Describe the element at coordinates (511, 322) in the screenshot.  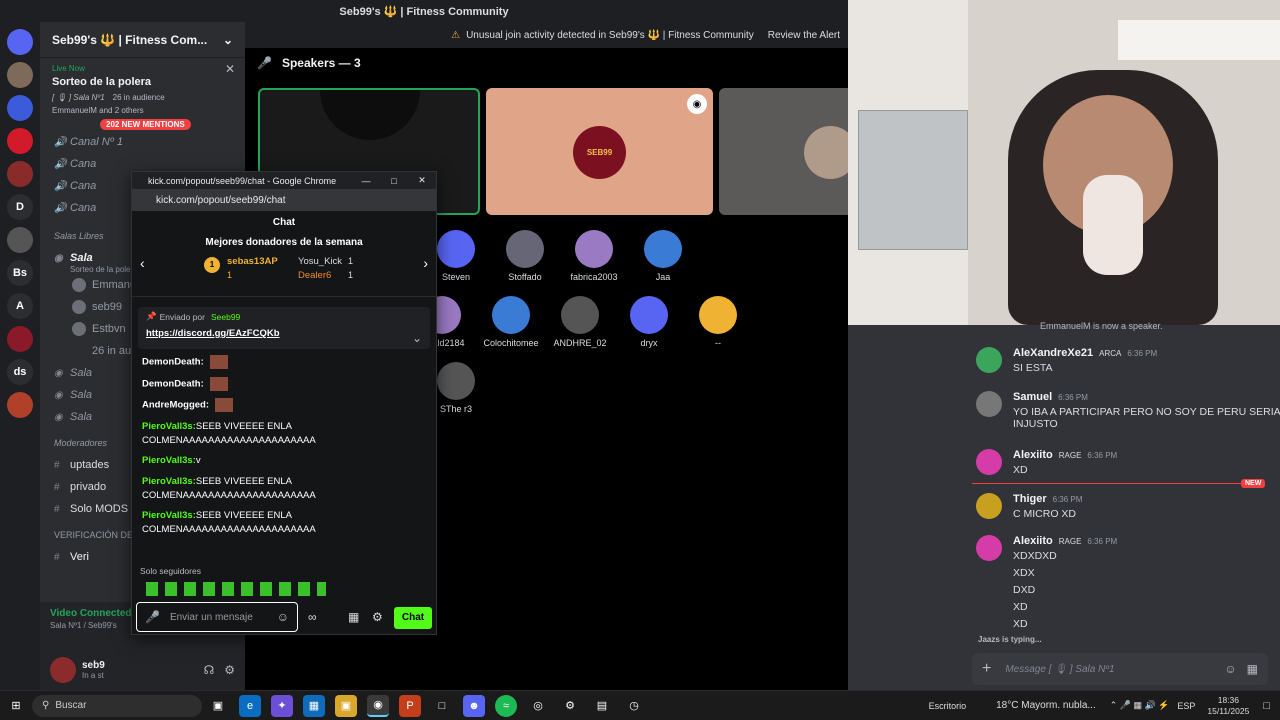
I see `audience-member: Colochitomee` at that location.